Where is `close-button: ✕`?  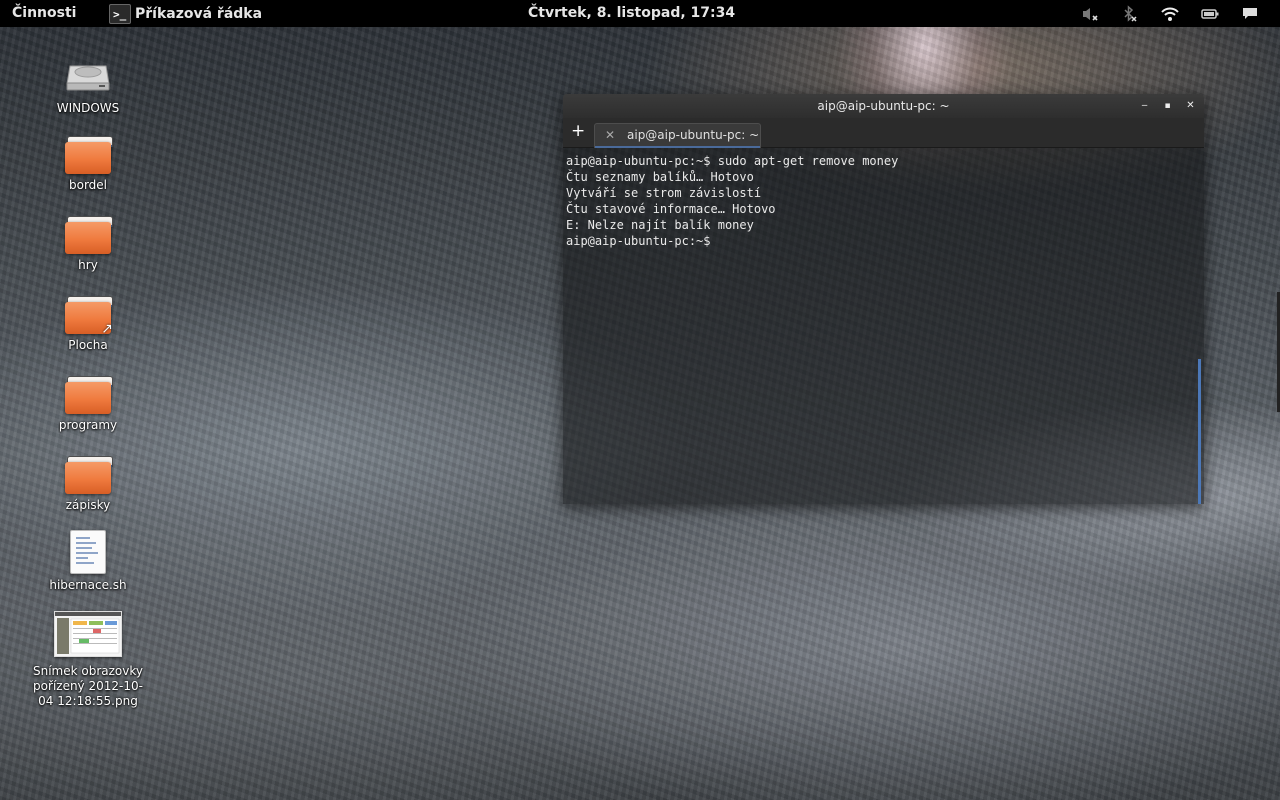 close-button: ✕ is located at coordinates (1190, 106).